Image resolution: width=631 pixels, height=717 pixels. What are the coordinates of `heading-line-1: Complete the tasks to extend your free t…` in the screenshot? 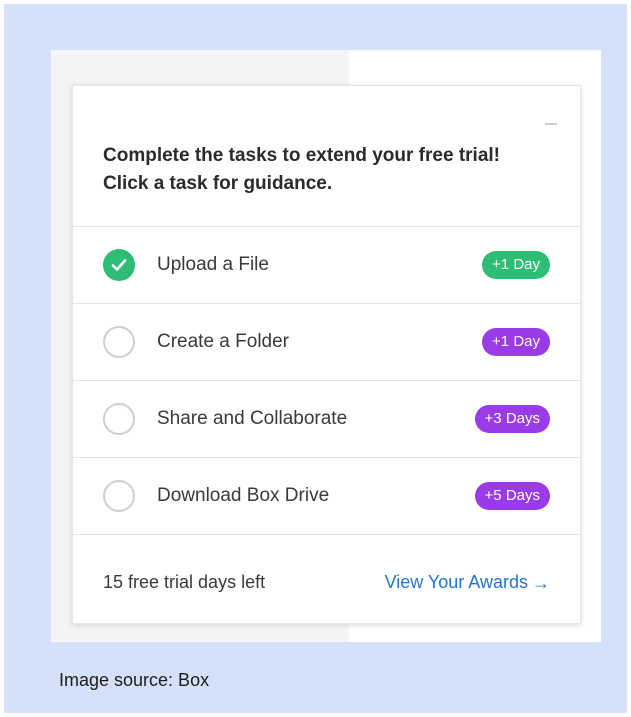 It's located at (301, 155).